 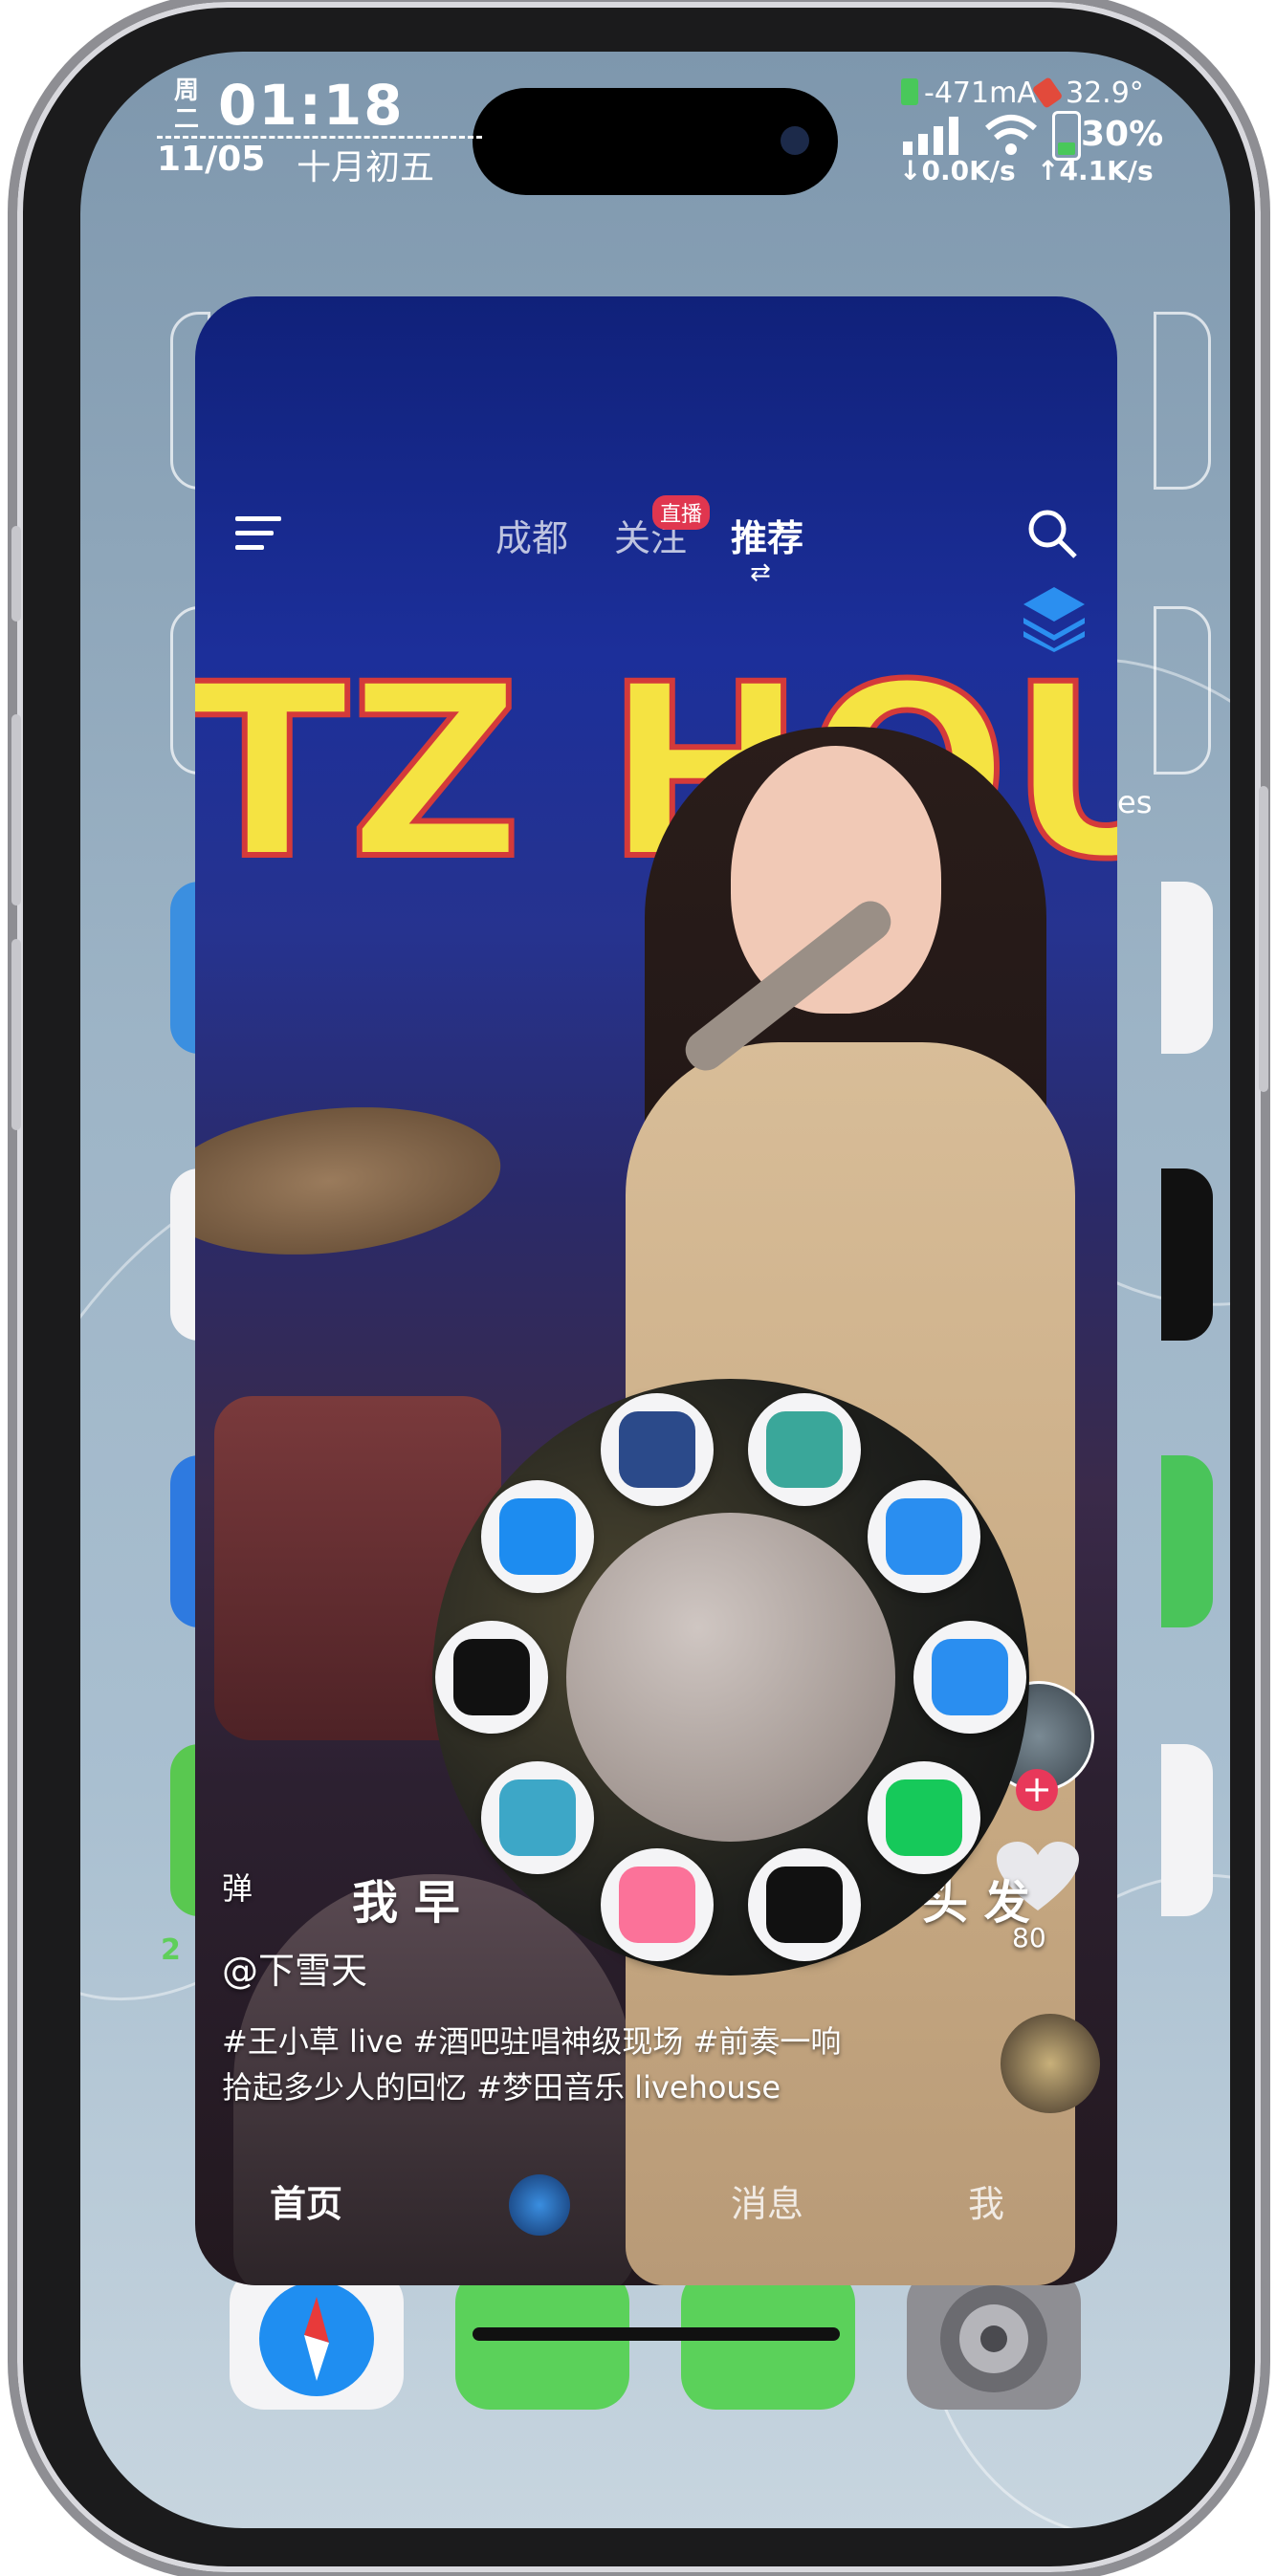 What do you see at coordinates (366, 167) in the screenshot?
I see `lunar-date: 十月初五` at bounding box center [366, 167].